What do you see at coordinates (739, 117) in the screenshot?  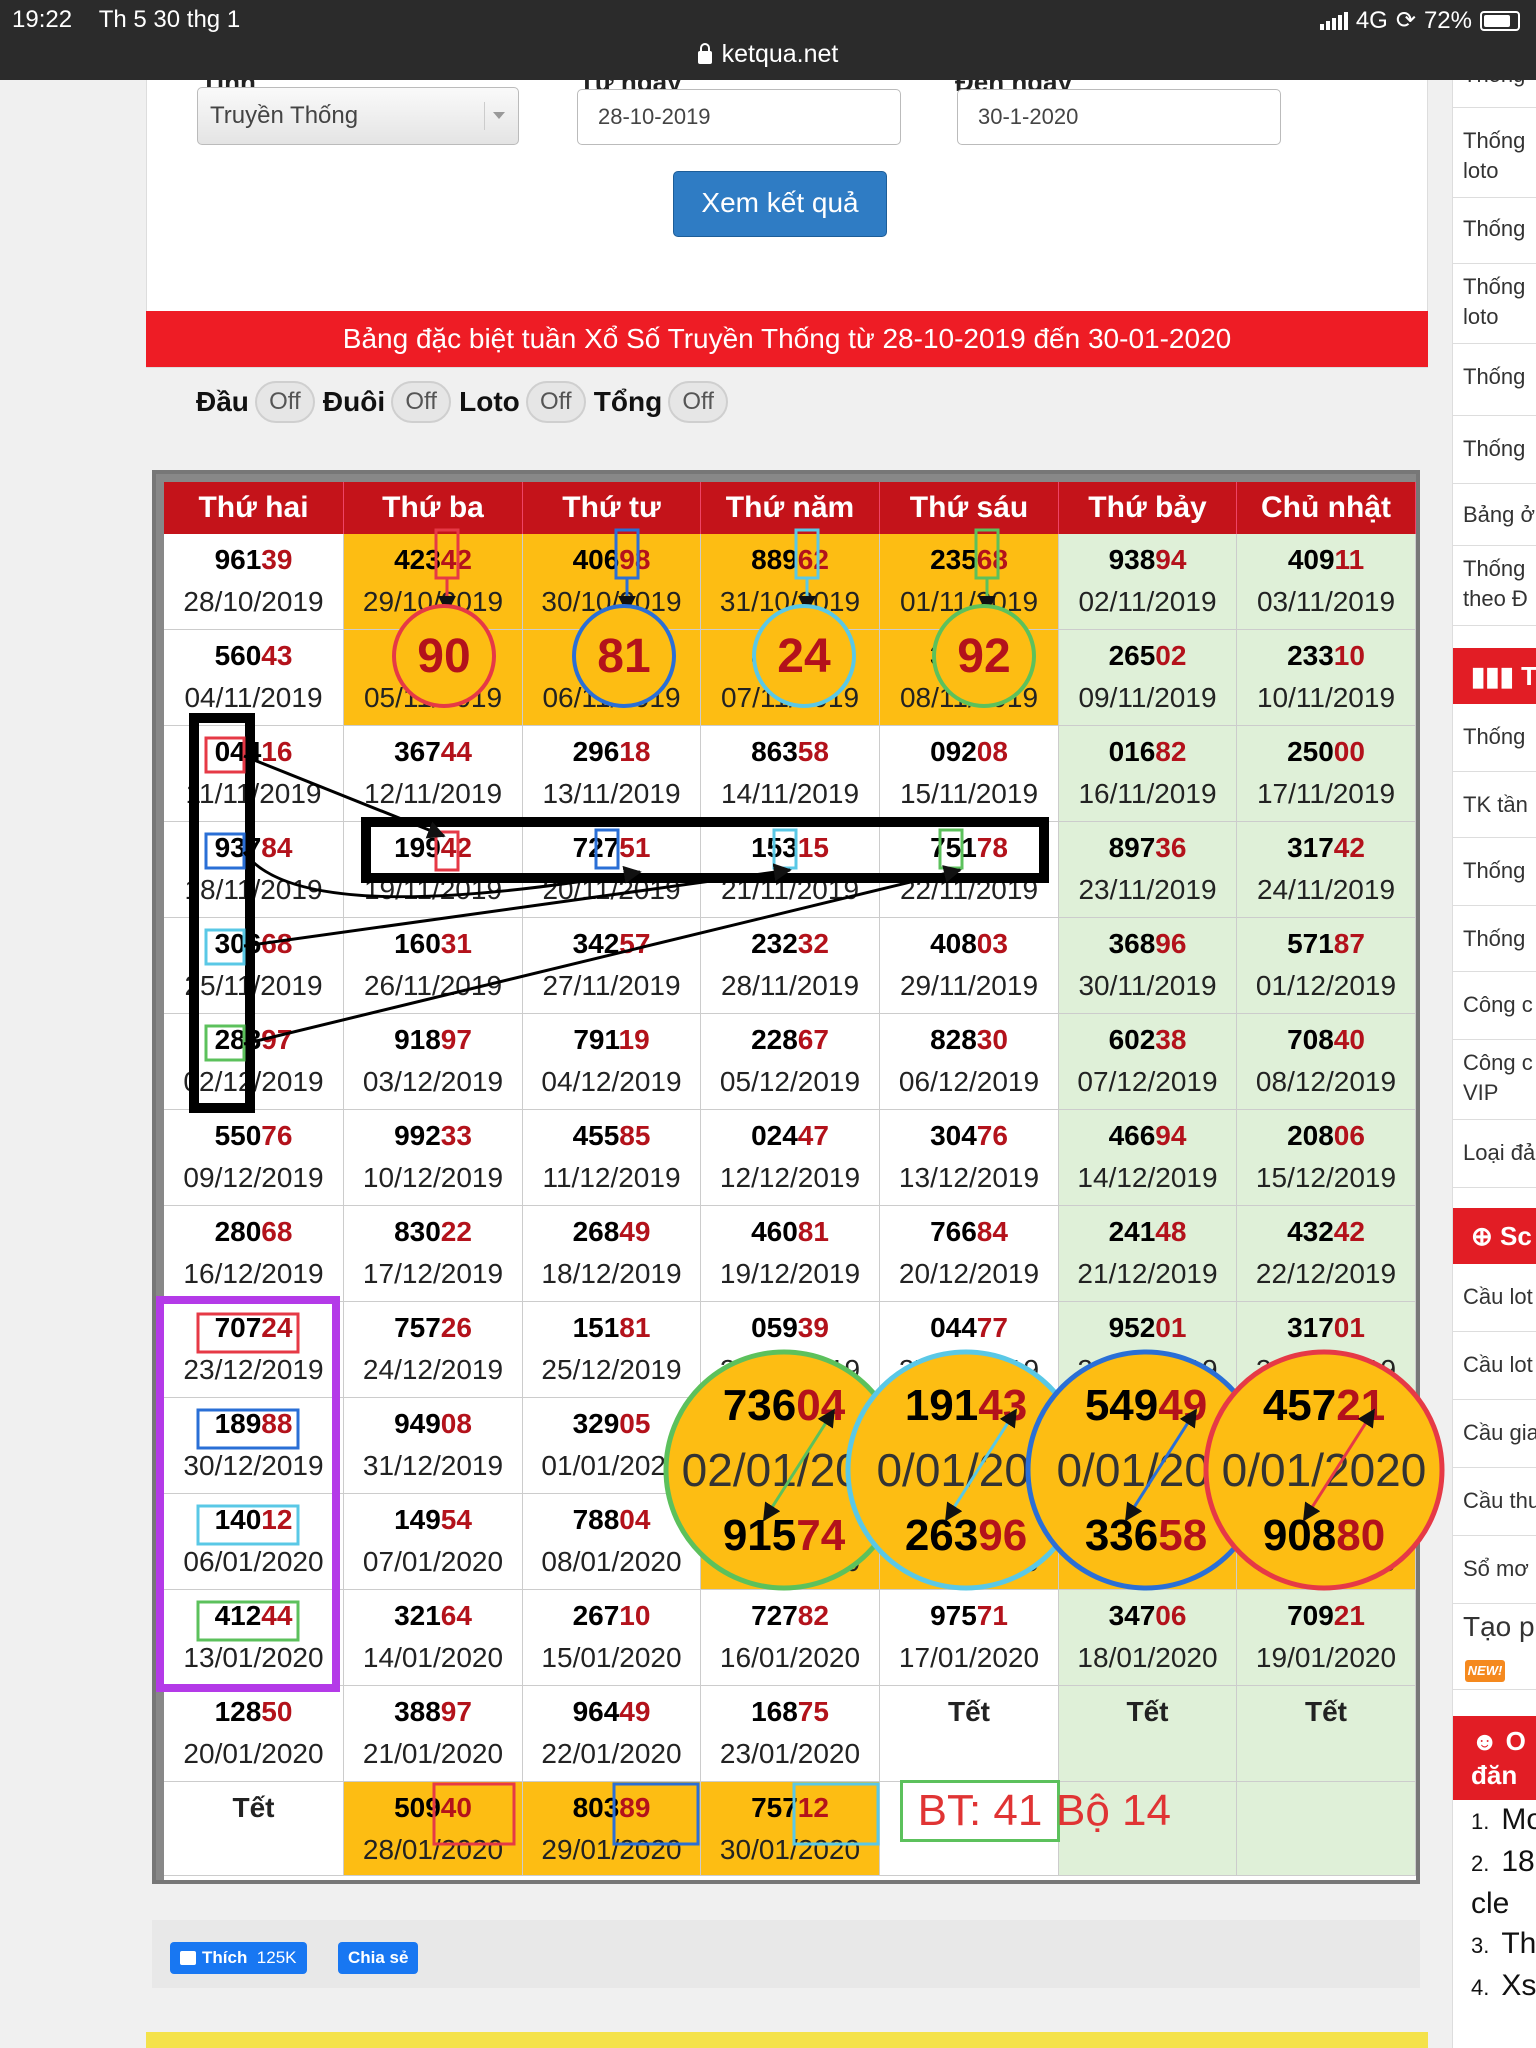 I see `from-date-input: 28-10-2019` at bounding box center [739, 117].